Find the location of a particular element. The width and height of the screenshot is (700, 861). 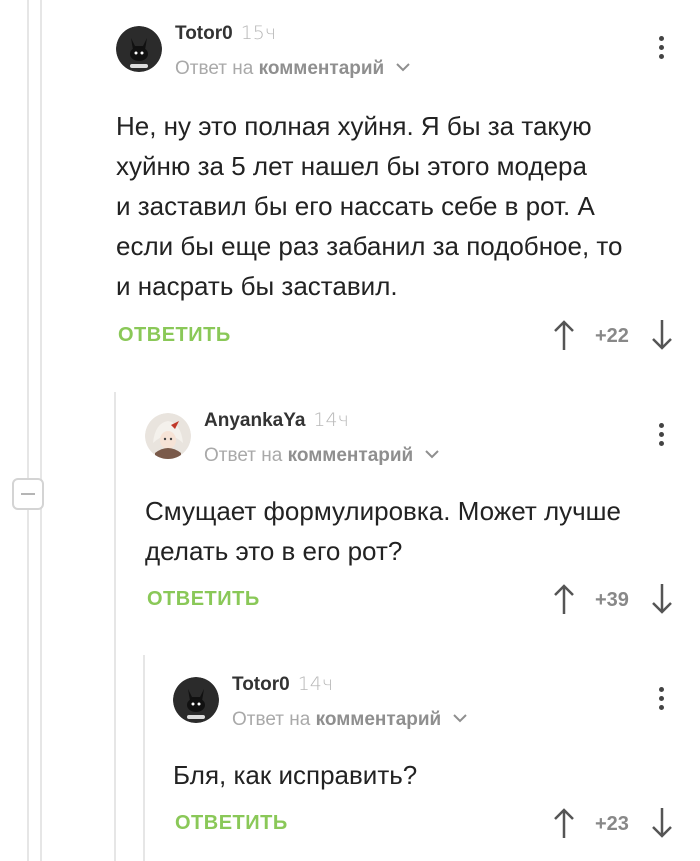

comment-line: и насрать бы заставил. is located at coordinates (257, 286).